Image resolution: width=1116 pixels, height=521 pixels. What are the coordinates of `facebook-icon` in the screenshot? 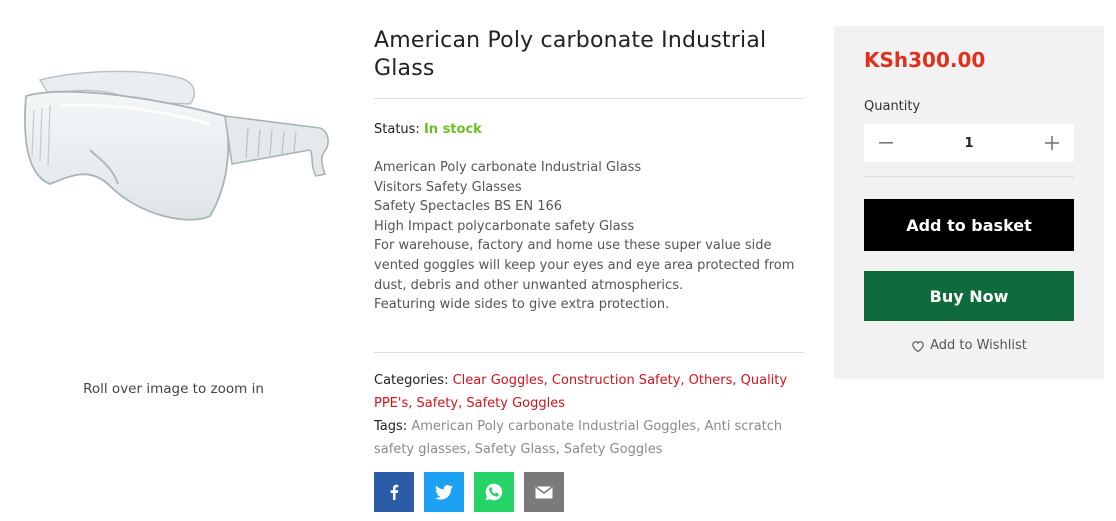 It's located at (394, 492).